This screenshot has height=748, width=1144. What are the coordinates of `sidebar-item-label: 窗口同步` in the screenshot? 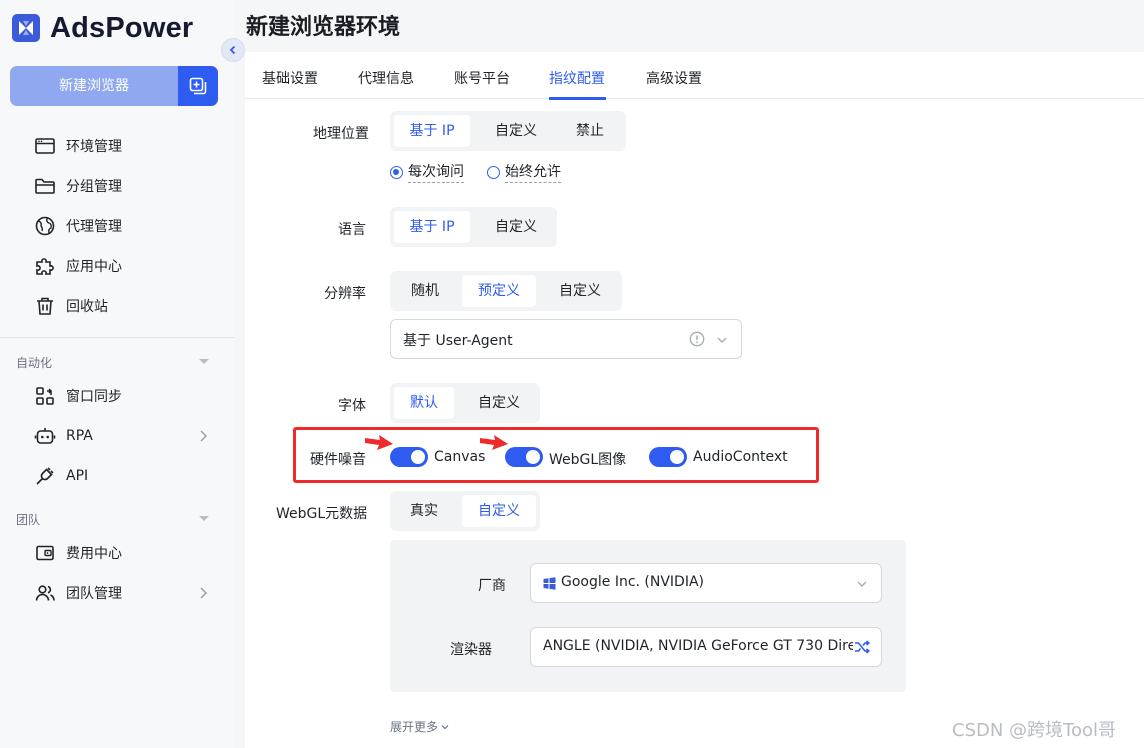 It's located at (94, 397).